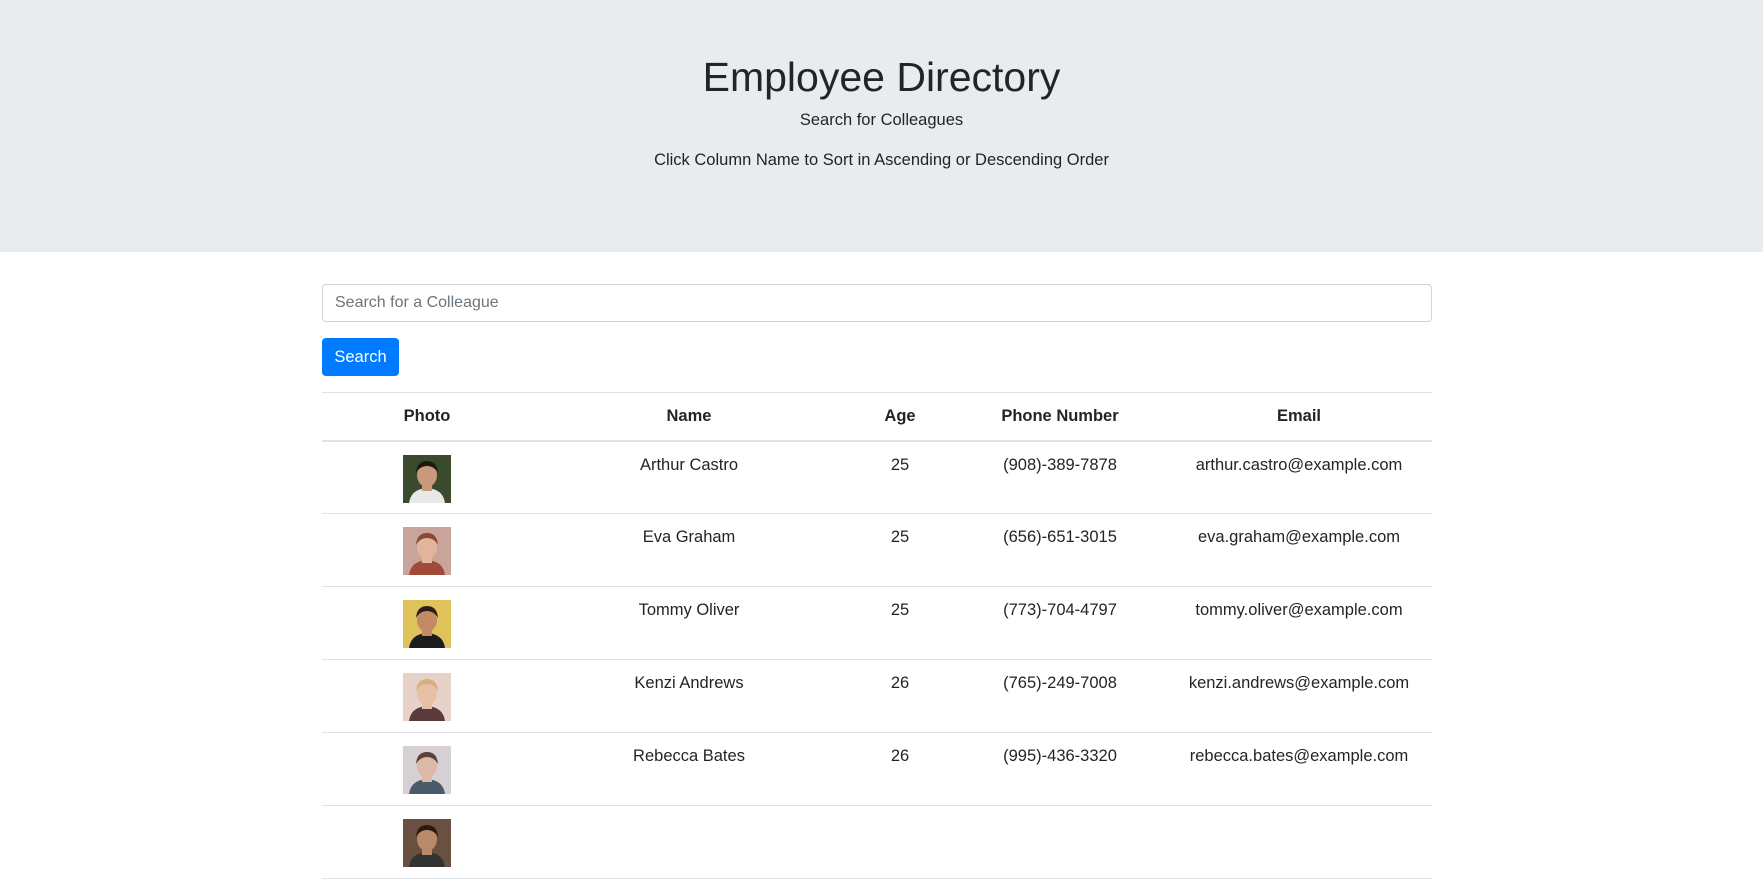 This screenshot has width=1763, height=879. Describe the element at coordinates (689, 417) in the screenshot. I see `column-header-name: Name` at that location.